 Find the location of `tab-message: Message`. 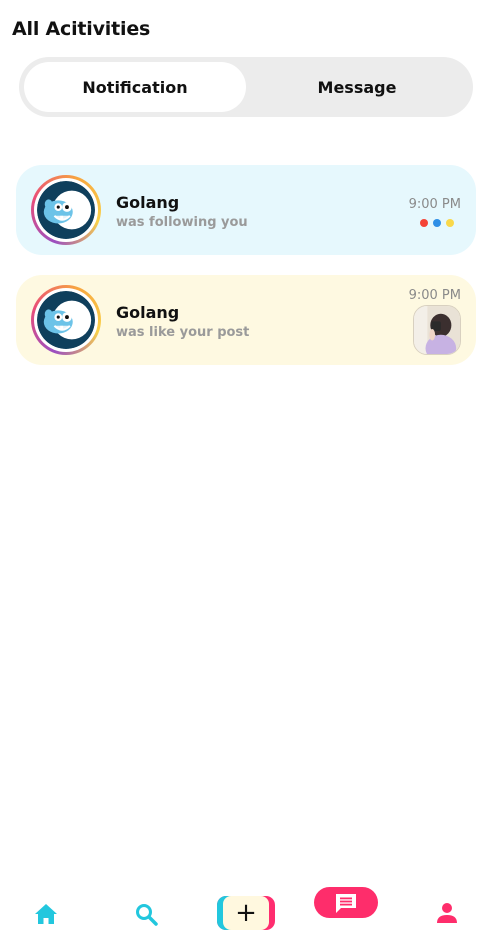

tab-message: Message is located at coordinates (357, 87).